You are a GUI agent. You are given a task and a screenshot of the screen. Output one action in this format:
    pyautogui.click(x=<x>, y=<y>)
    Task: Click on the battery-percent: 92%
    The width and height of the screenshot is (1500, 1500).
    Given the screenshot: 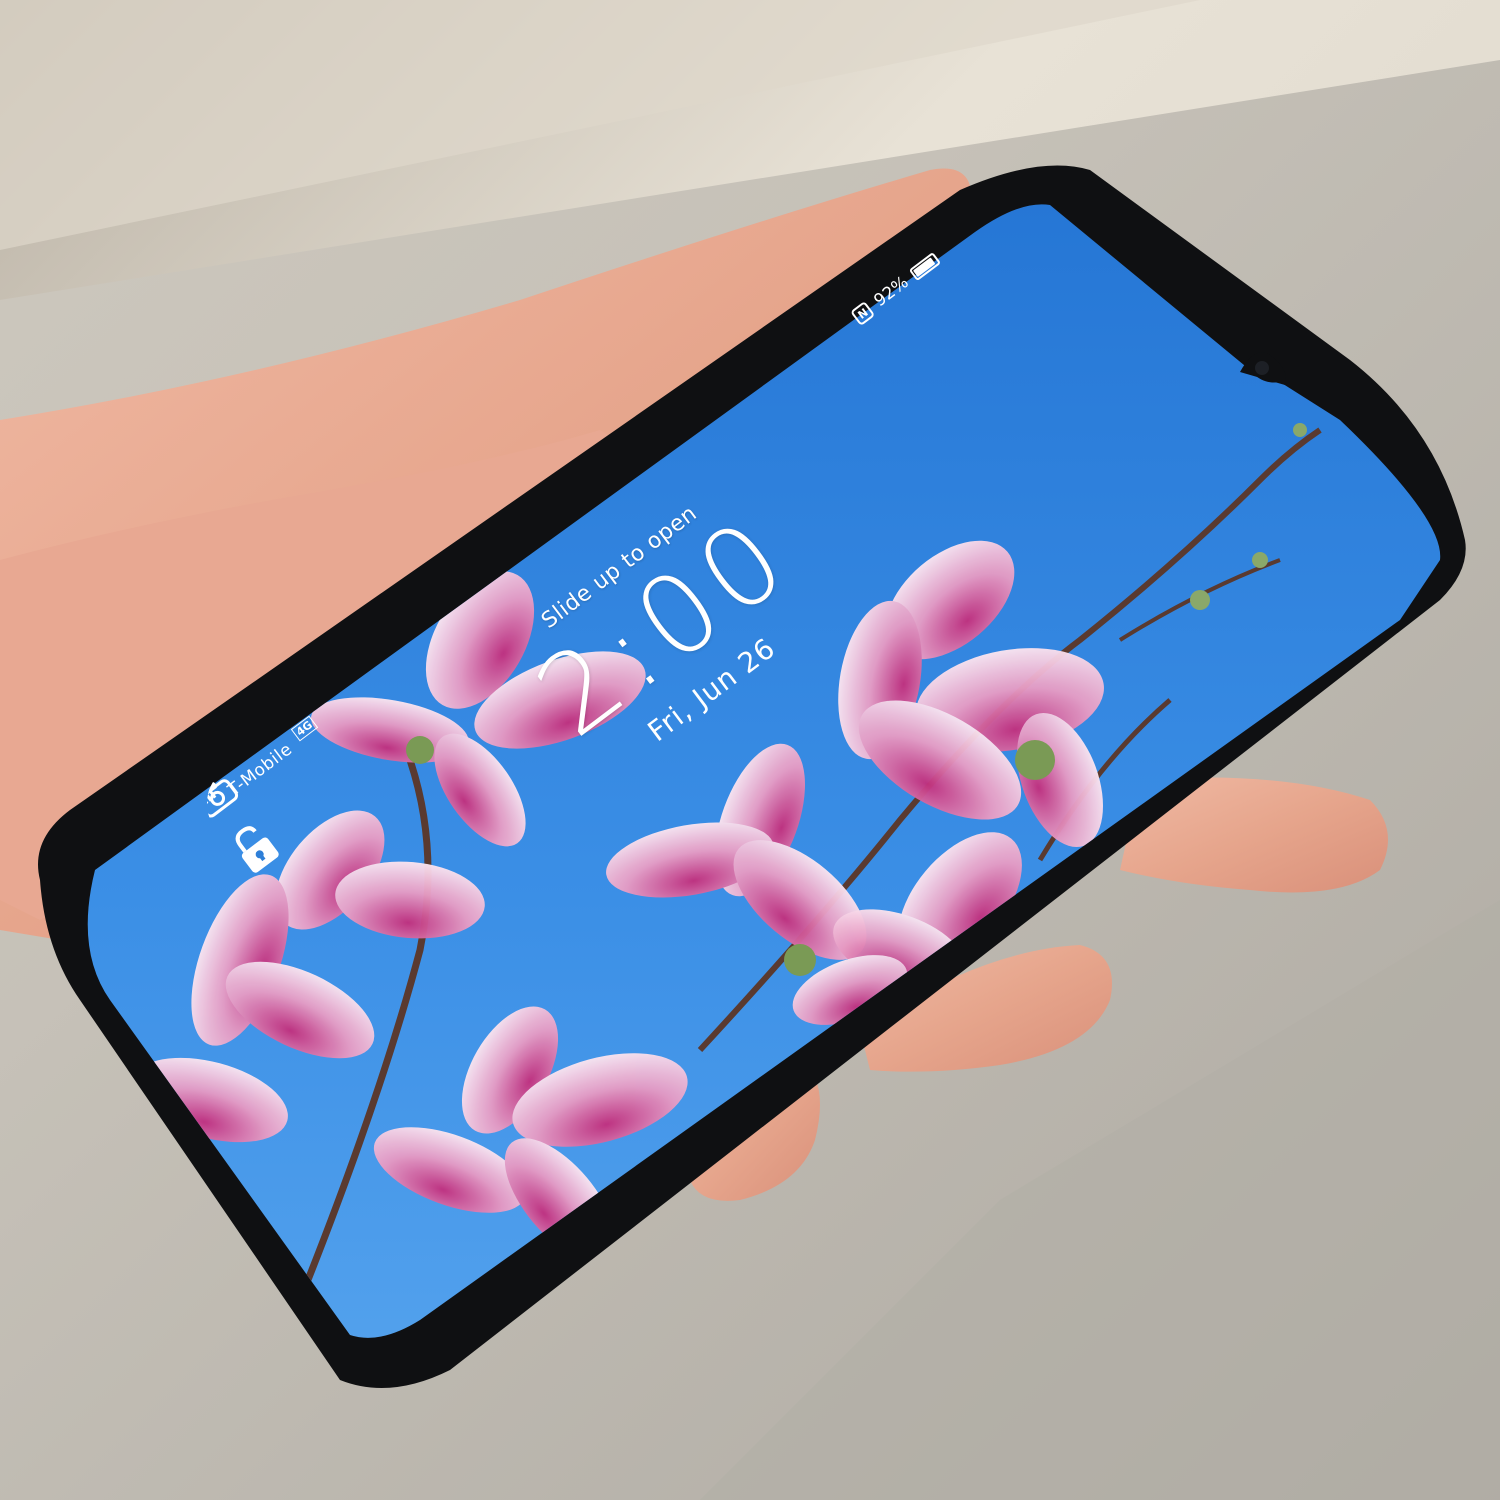 What is the action you would take?
    pyautogui.click(x=891, y=292)
    